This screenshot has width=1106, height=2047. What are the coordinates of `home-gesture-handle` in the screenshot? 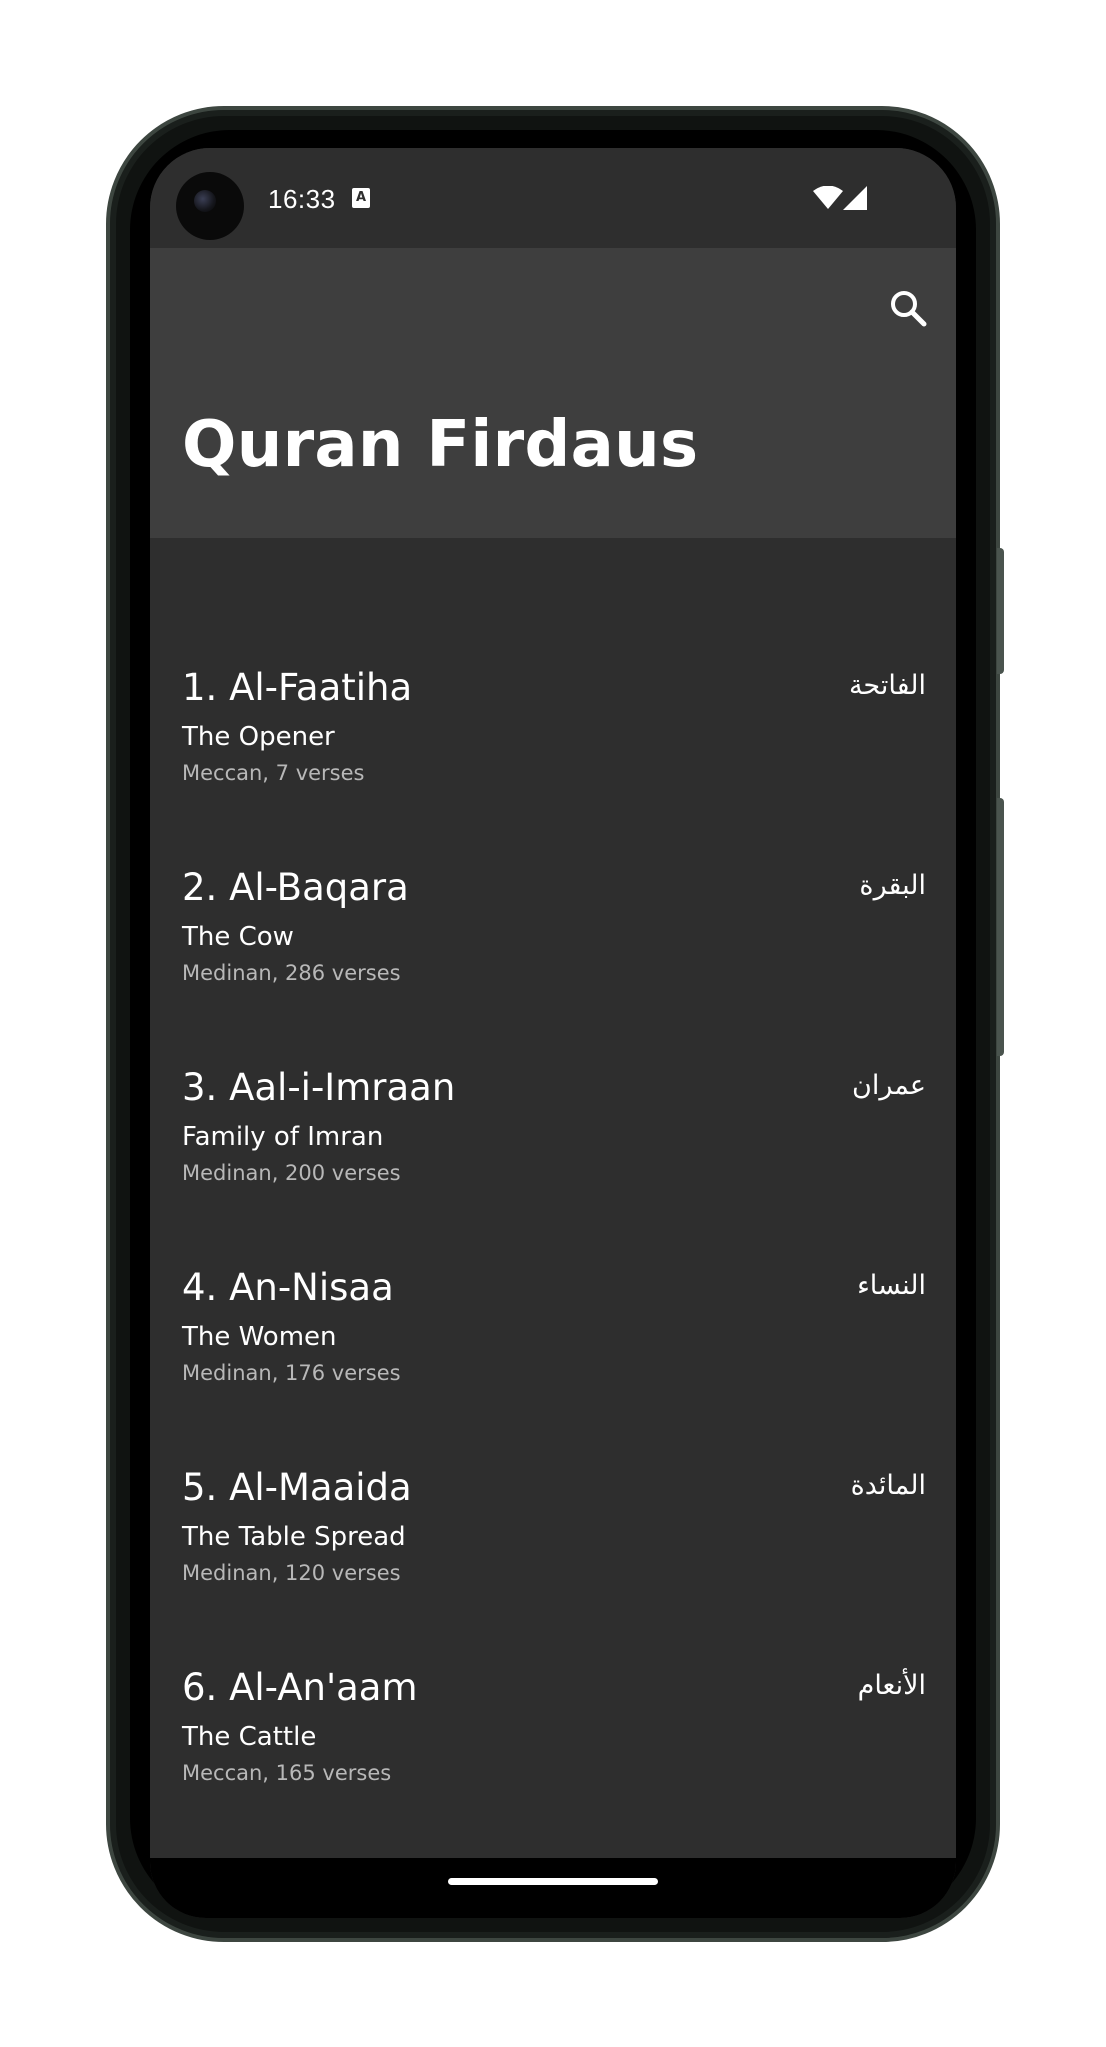 It's located at (553, 1881).